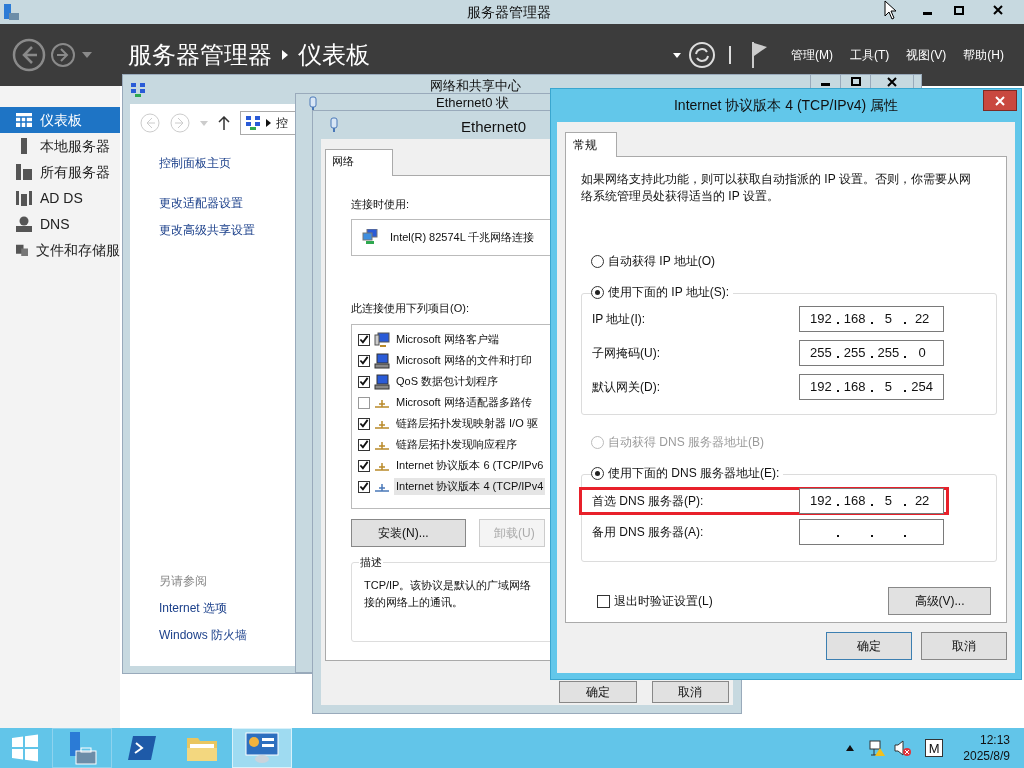 This screenshot has width=1024, height=768. I want to click on ip-address-field: 192 168 5 254, so click(871, 387).